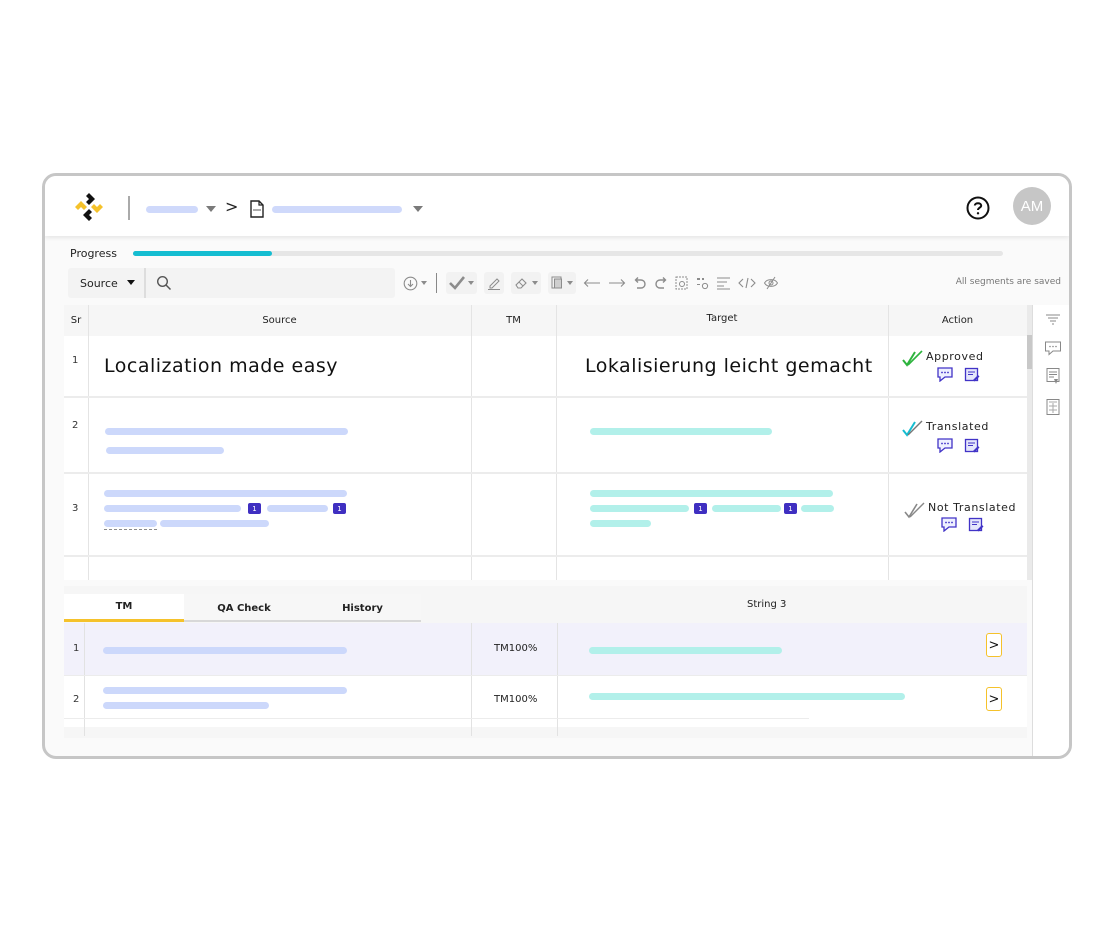  I want to click on notes-icon, so click(1053, 376).